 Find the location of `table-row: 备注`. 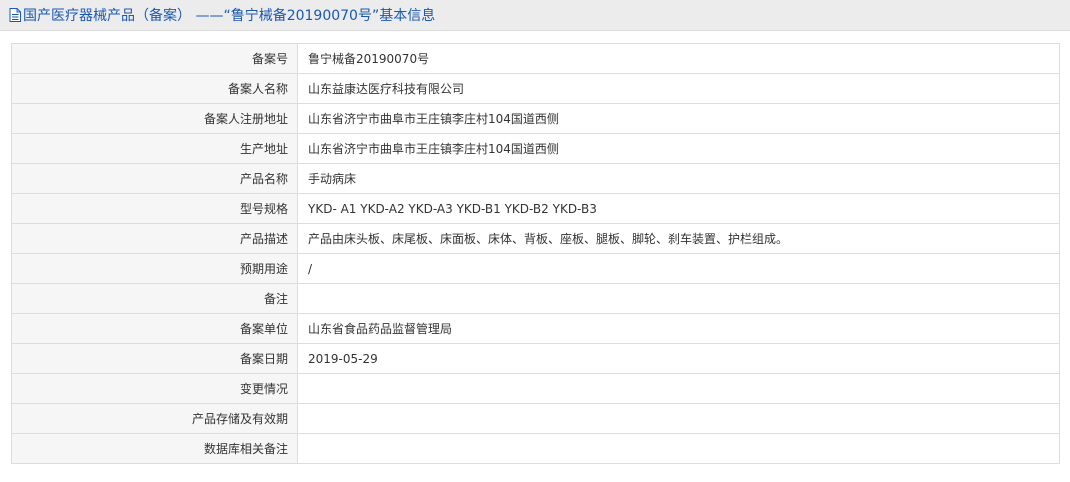

table-row: 备注 is located at coordinates (535, 298).